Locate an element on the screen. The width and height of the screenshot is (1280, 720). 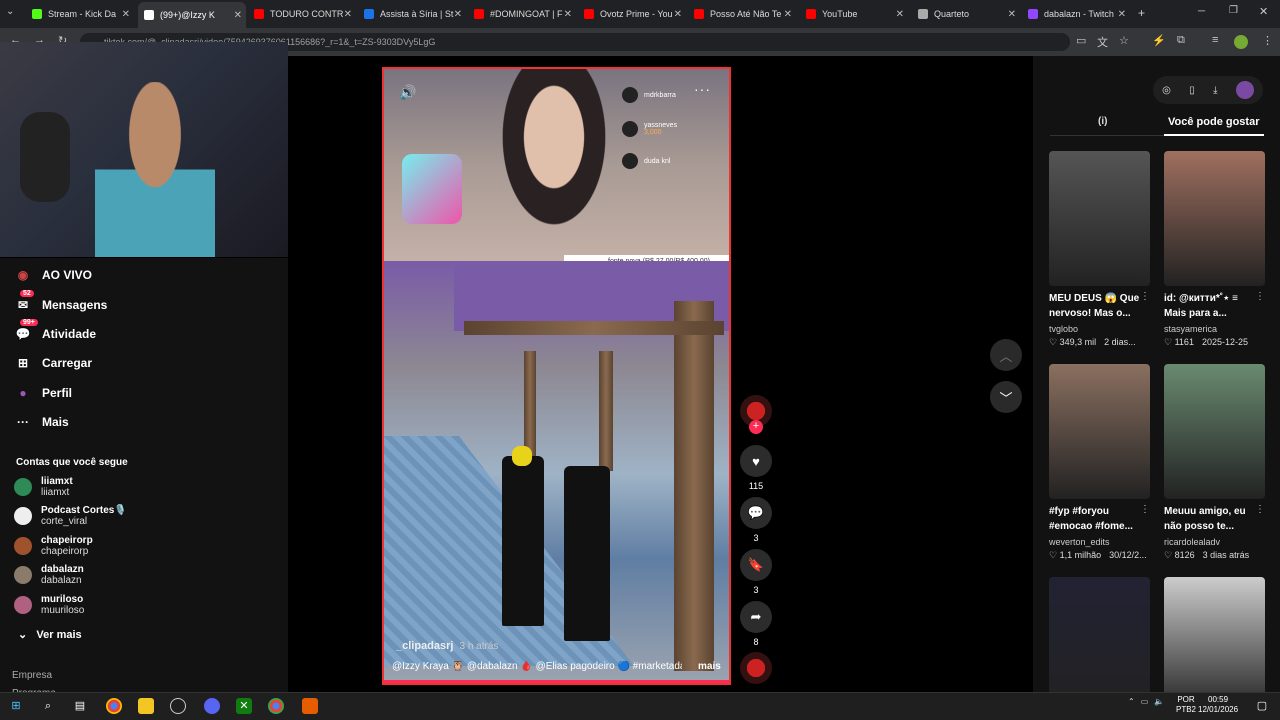
author-name: _clipadasrj is located at coordinates (424, 646).